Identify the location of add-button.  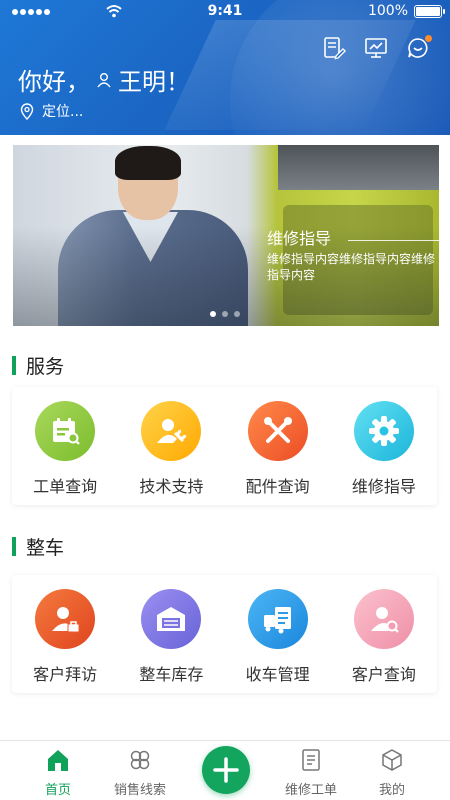
(226, 770).